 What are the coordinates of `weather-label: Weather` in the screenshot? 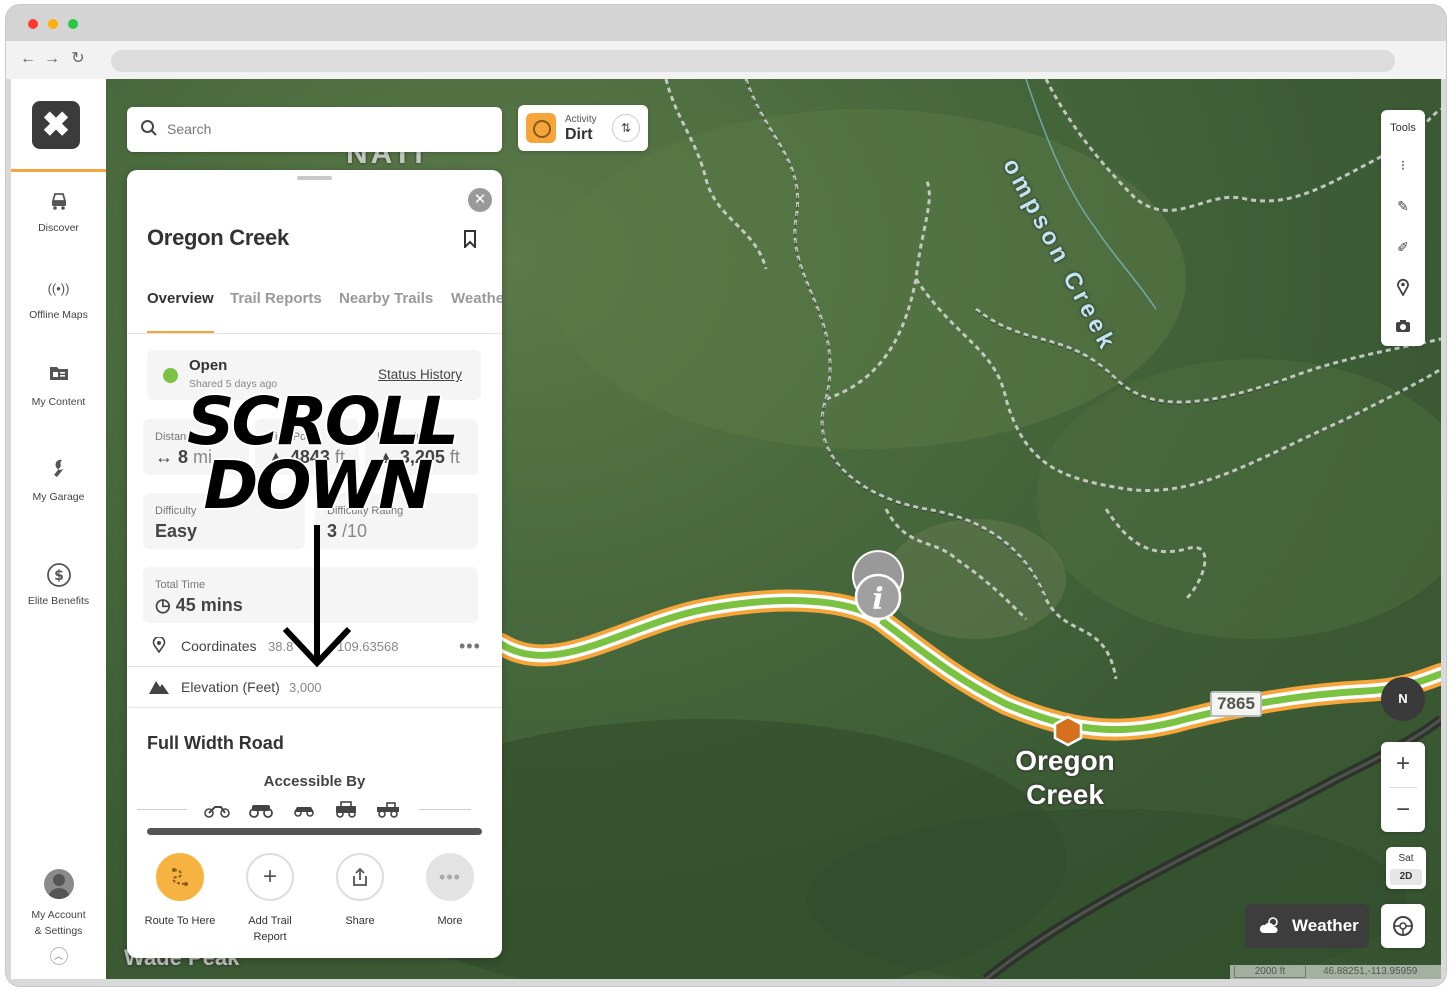 It's located at (1325, 925).